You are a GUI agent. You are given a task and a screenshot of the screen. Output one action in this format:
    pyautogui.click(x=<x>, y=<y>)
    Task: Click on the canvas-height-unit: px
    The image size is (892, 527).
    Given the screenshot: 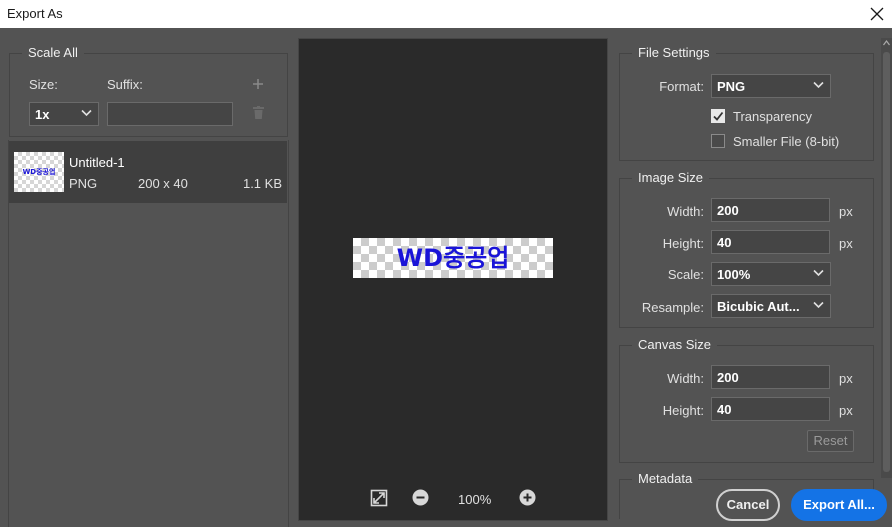 What is the action you would take?
    pyautogui.click(x=846, y=410)
    